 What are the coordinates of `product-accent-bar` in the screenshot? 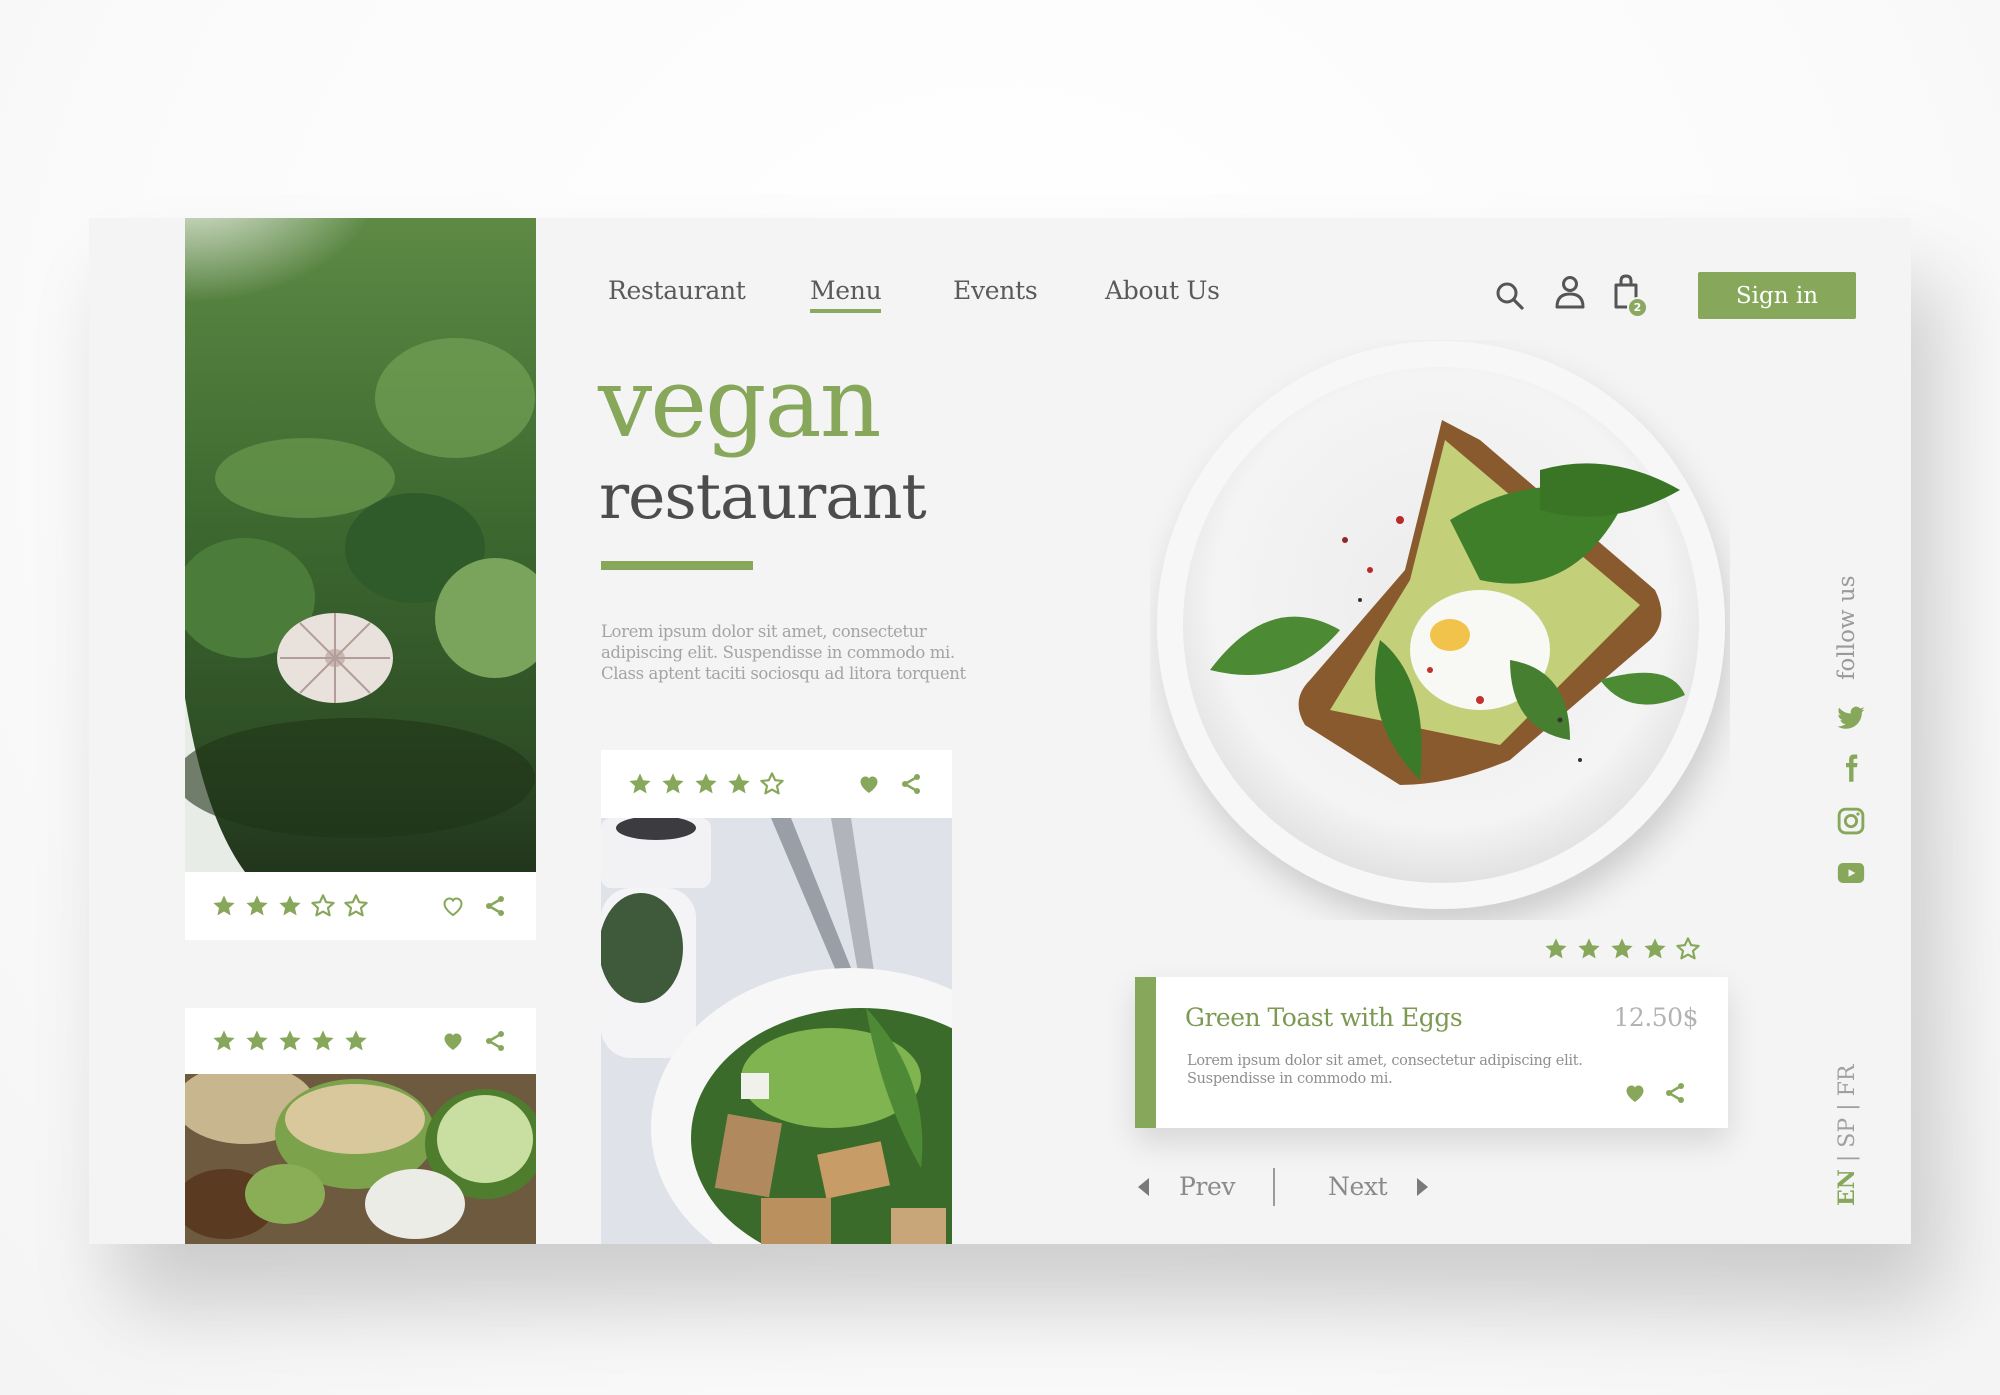 It's located at (1145, 1052).